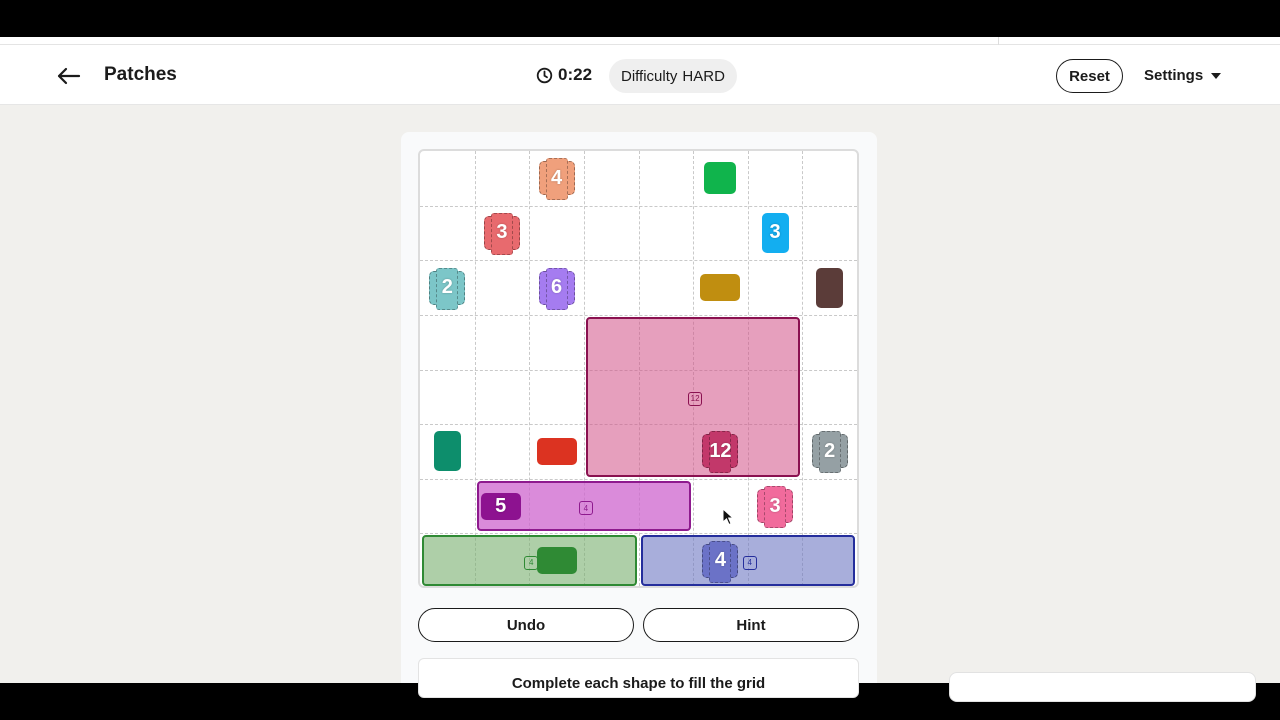  Describe the element at coordinates (575, 74) in the screenshot. I see `timer-value: 0:22` at that location.